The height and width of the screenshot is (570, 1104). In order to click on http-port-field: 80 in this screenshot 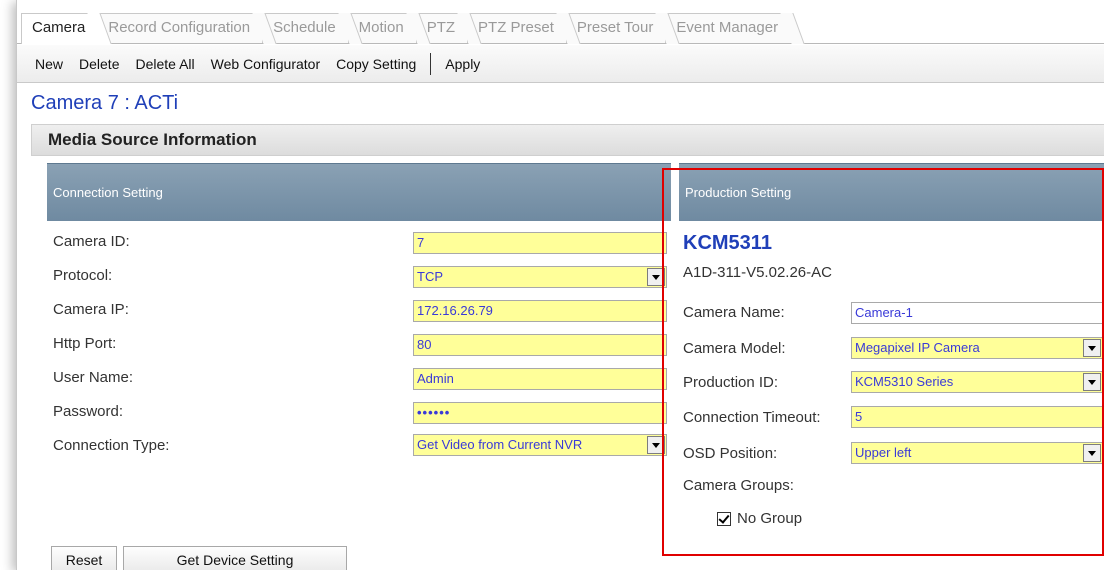, I will do `click(540, 345)`.